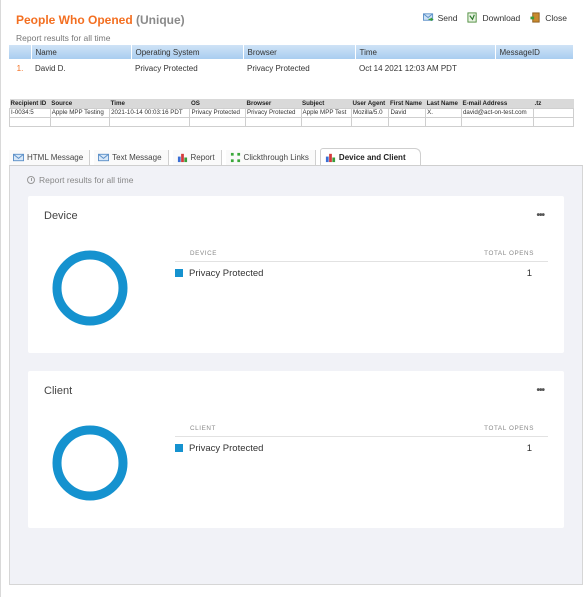 This screenshot has height=597, width=587. What do you see at coordinates (472, 17) in the screenshot?
I see `download-icon` at bounding box center [472, 17].